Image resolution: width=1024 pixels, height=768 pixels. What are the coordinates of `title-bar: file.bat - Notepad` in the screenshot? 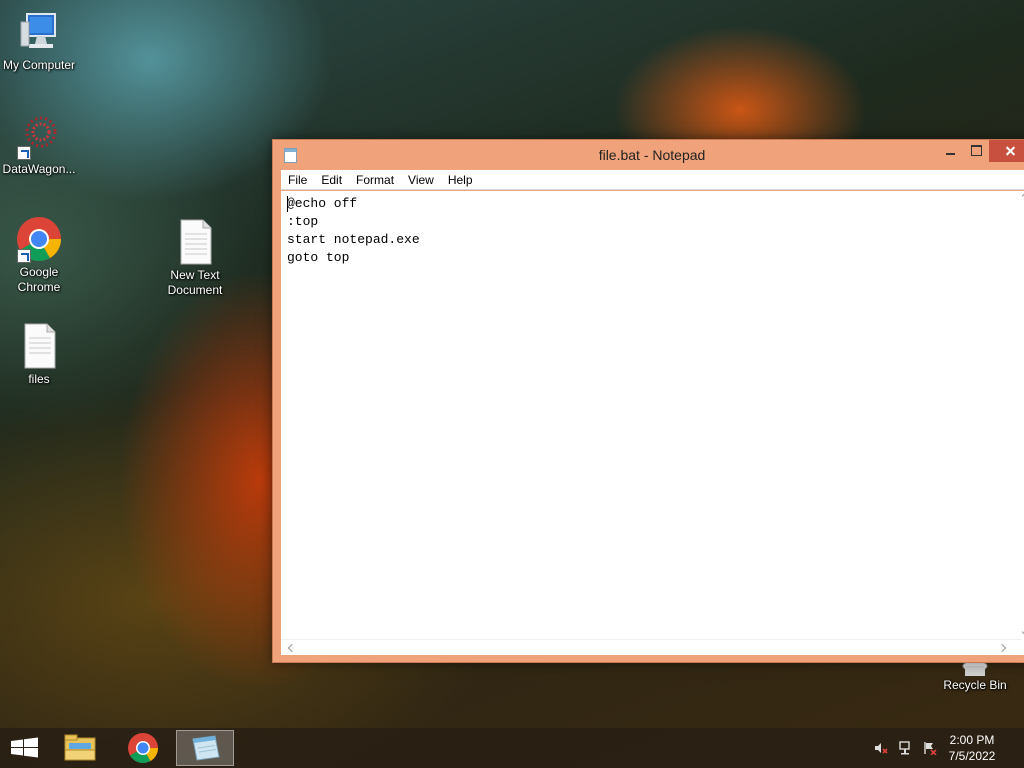 It's located at (648, 155).